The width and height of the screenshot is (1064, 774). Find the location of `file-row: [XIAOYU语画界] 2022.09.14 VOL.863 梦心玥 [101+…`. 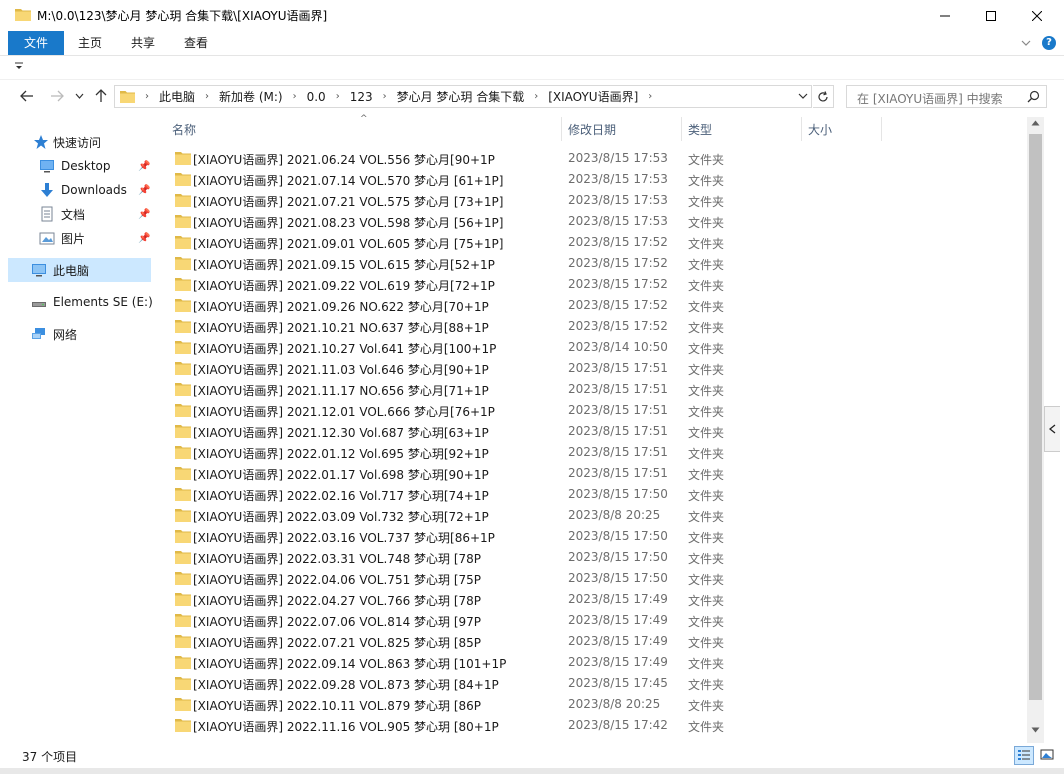

file-row: [XIAOYU语画界] 2022.09.14 VOL.863 梦心玥 [101+… is located at coordinates (592, 662).